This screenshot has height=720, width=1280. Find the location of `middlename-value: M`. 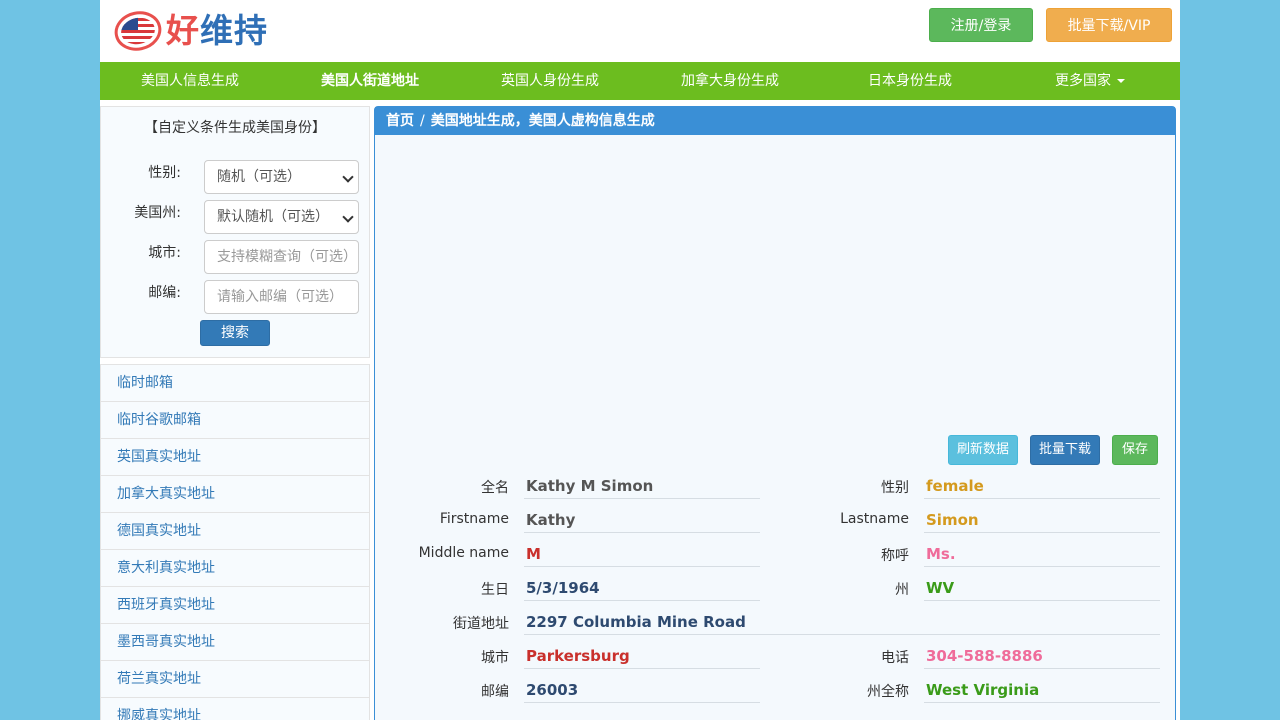

middlename-value: M is located at coordinates (642, 555).